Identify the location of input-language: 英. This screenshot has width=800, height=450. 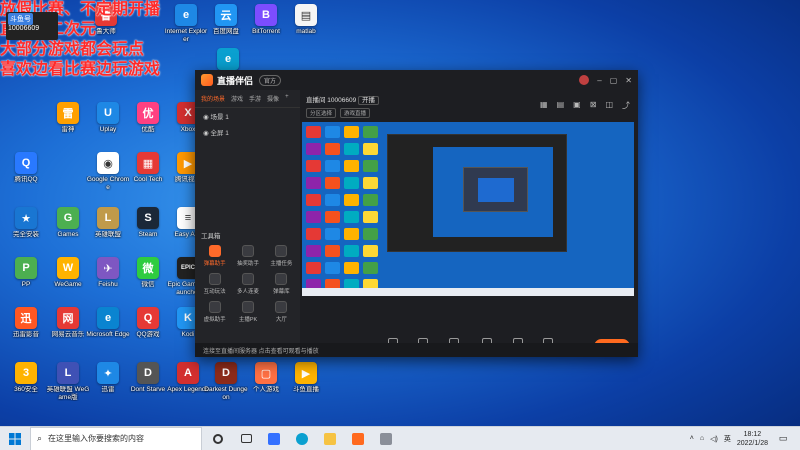
(727, 439).